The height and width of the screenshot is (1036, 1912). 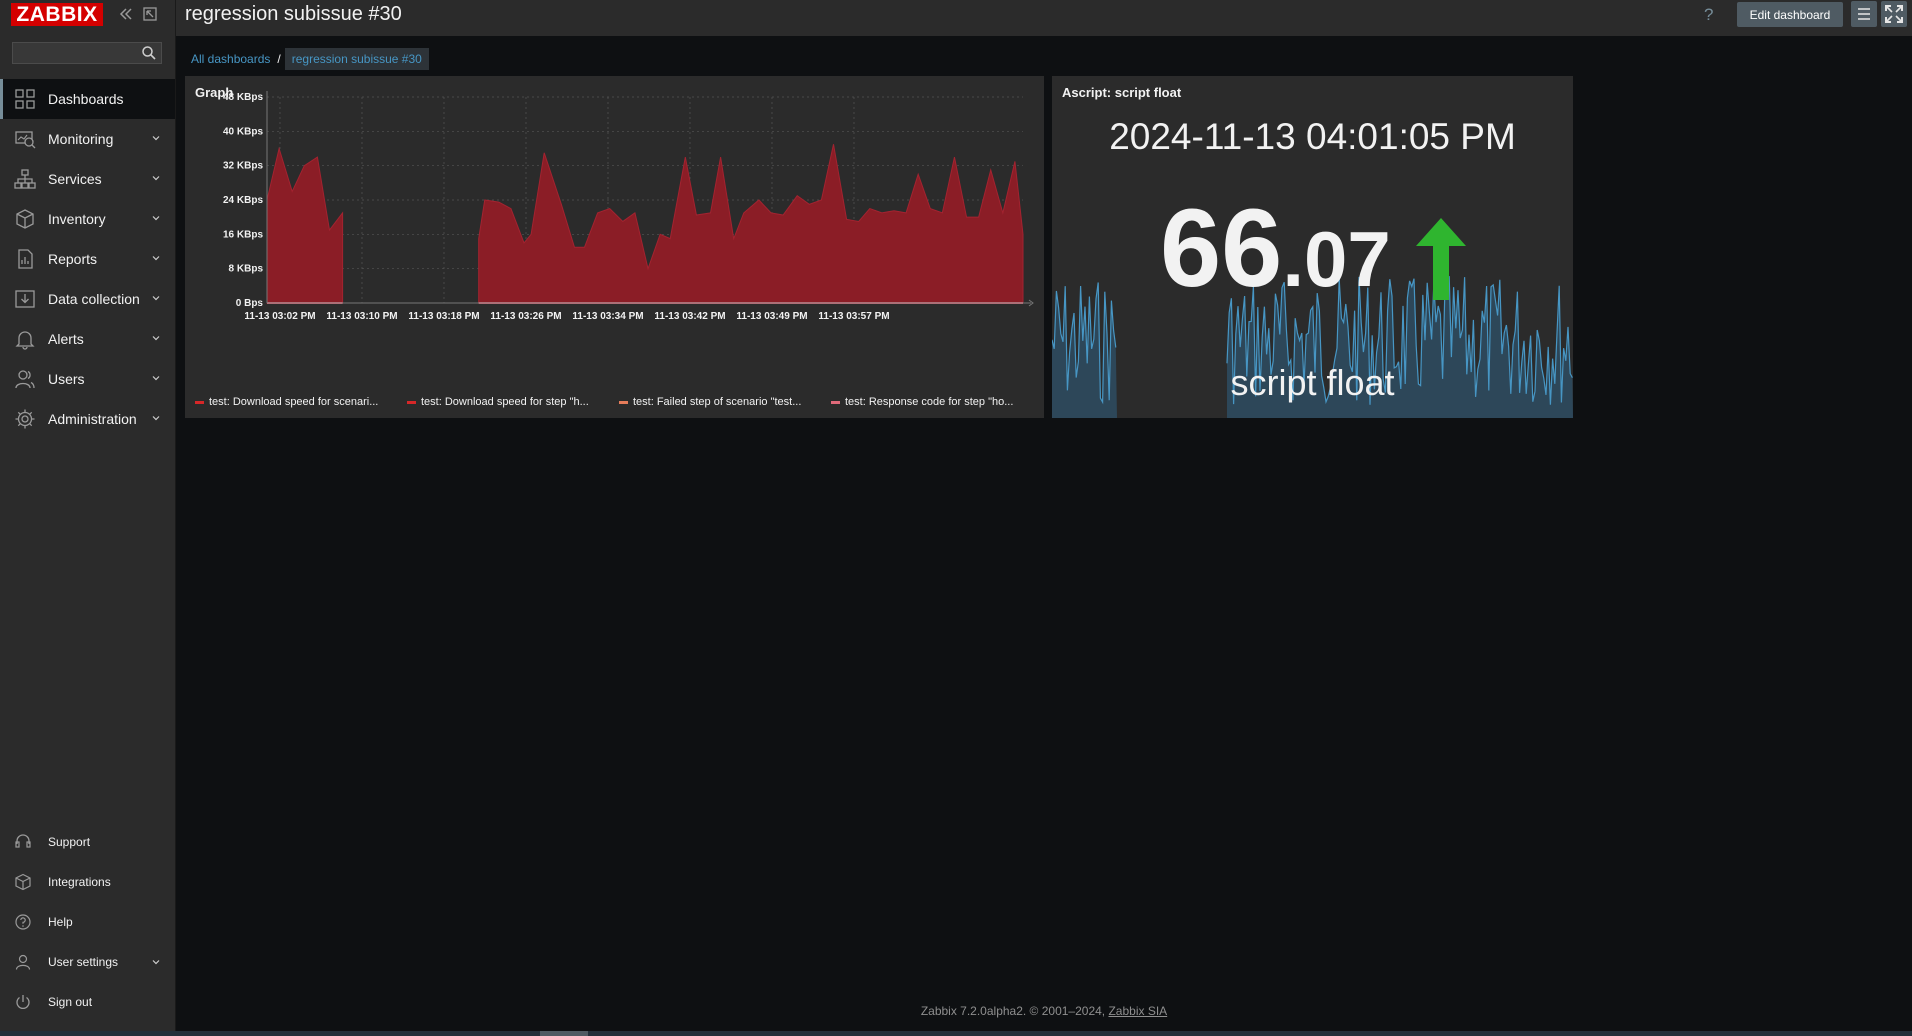 What do you see at coordinates (79, 53) in the screenshot?
I see `search-input` at bounding box center [79, 53].